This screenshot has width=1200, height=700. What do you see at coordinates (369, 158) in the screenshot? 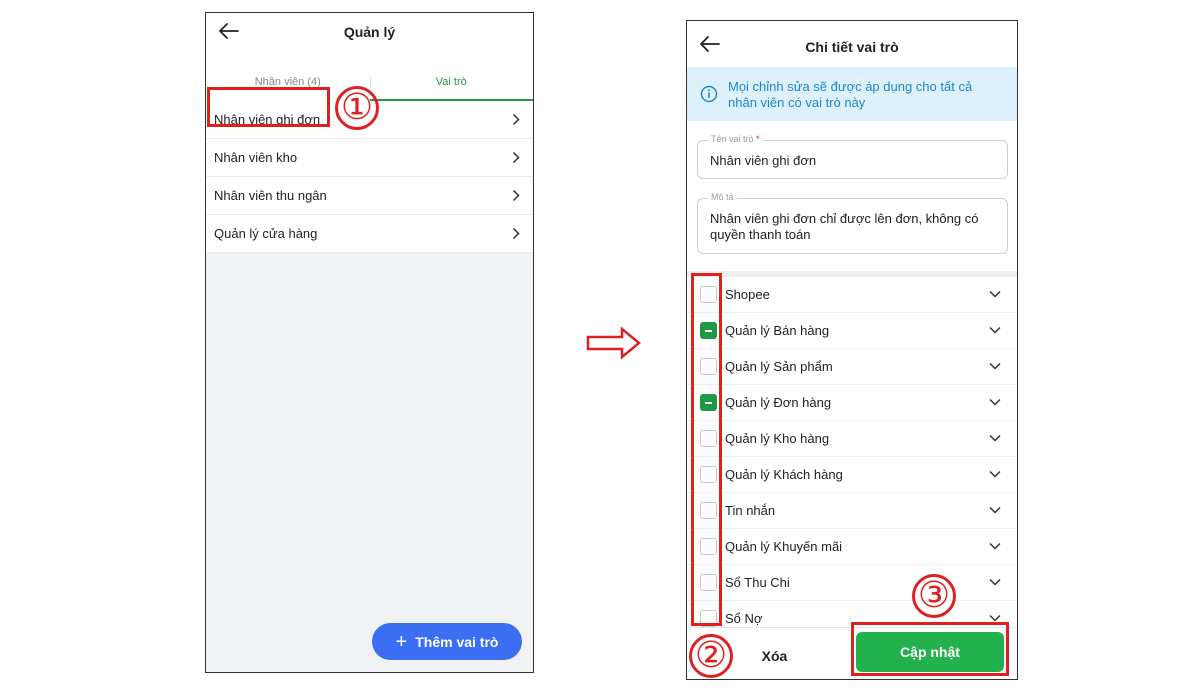
I see `role-item: Nhân viên kho` at bounding box center [369, 158].